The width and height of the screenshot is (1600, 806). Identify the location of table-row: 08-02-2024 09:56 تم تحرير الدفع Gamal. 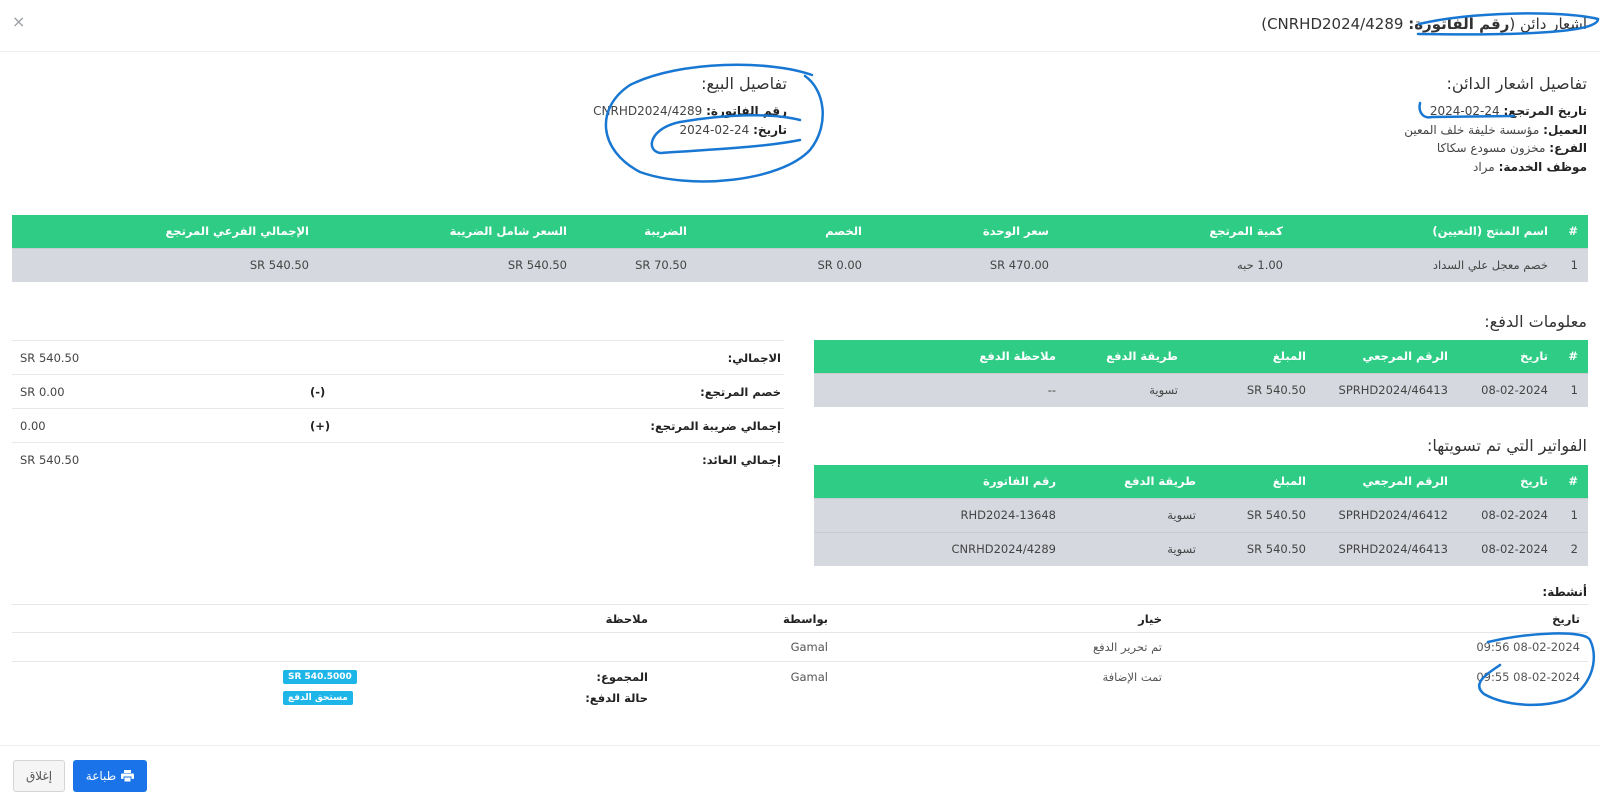
(800, 647).